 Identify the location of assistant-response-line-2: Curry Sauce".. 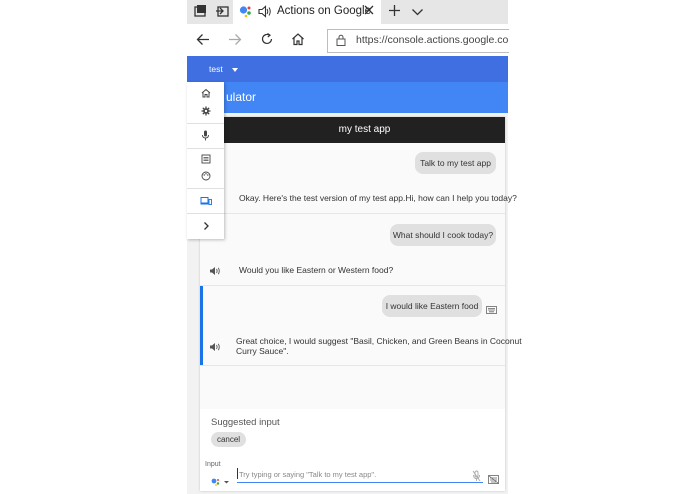
(262, 351).